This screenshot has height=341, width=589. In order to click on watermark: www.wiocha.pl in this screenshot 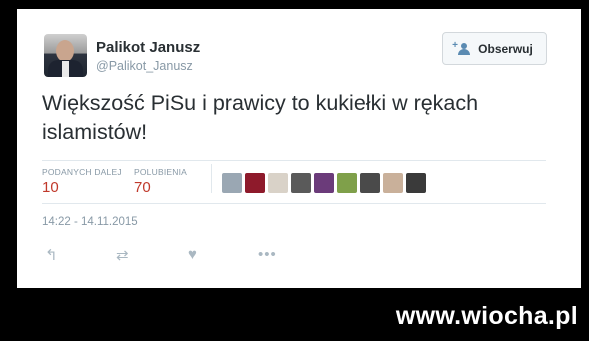, I will do `click(486, 316)`.